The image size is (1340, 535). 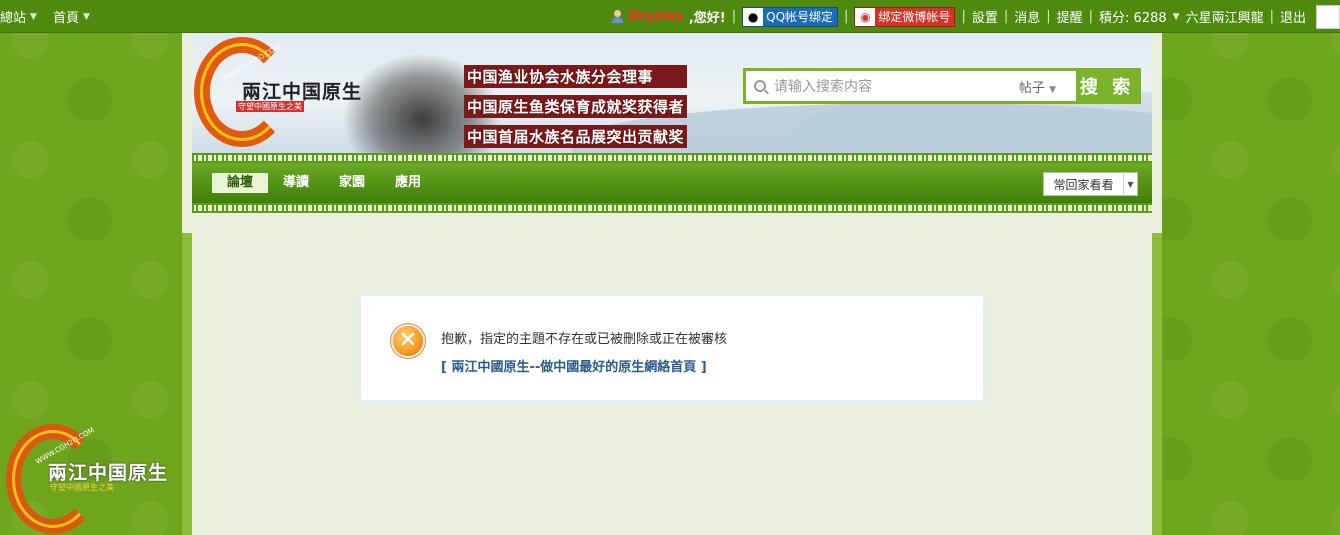 What do you see at coordinates (1027, 16) in the screenshot?
I see `messages-link: 消息` at bounding box center [1027, 16].